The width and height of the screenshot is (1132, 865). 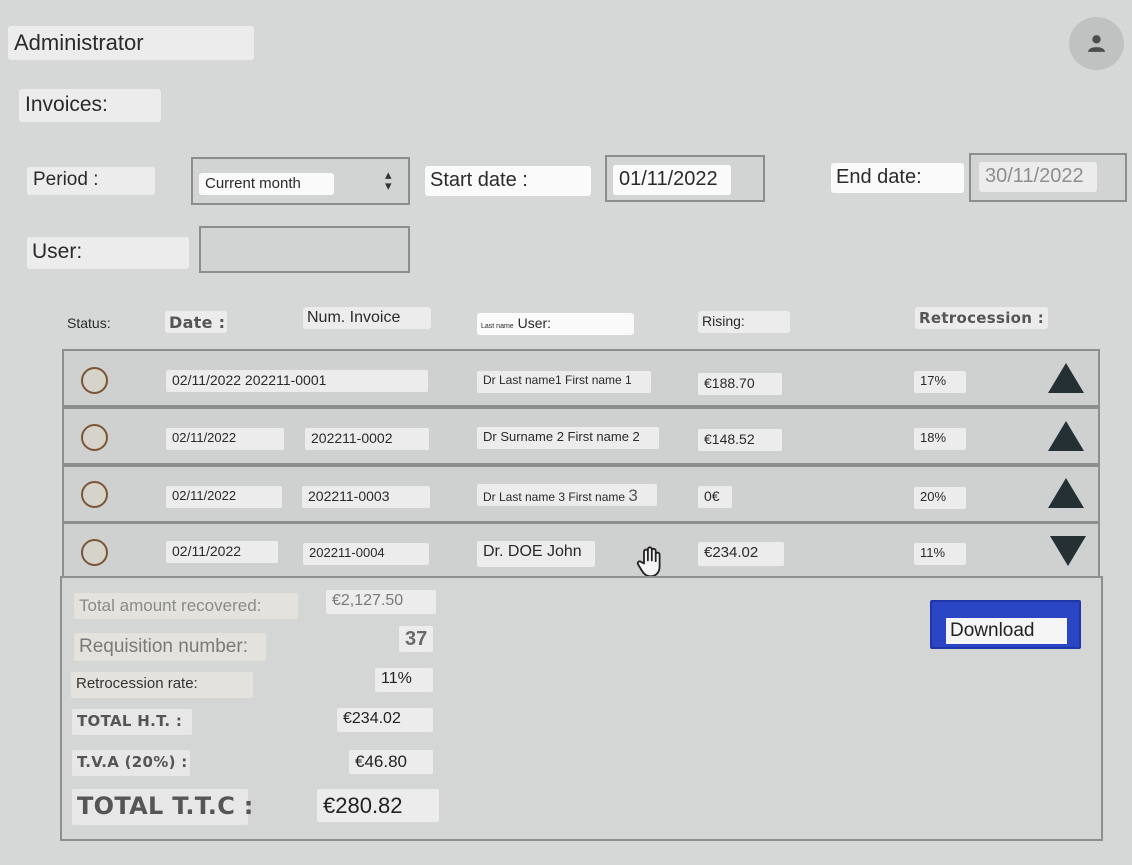 What do you see at coordinates (981, 318) in the screenshot?
I see `column-header-retrocession: Retrocession :` at bounding box center [981, 318].